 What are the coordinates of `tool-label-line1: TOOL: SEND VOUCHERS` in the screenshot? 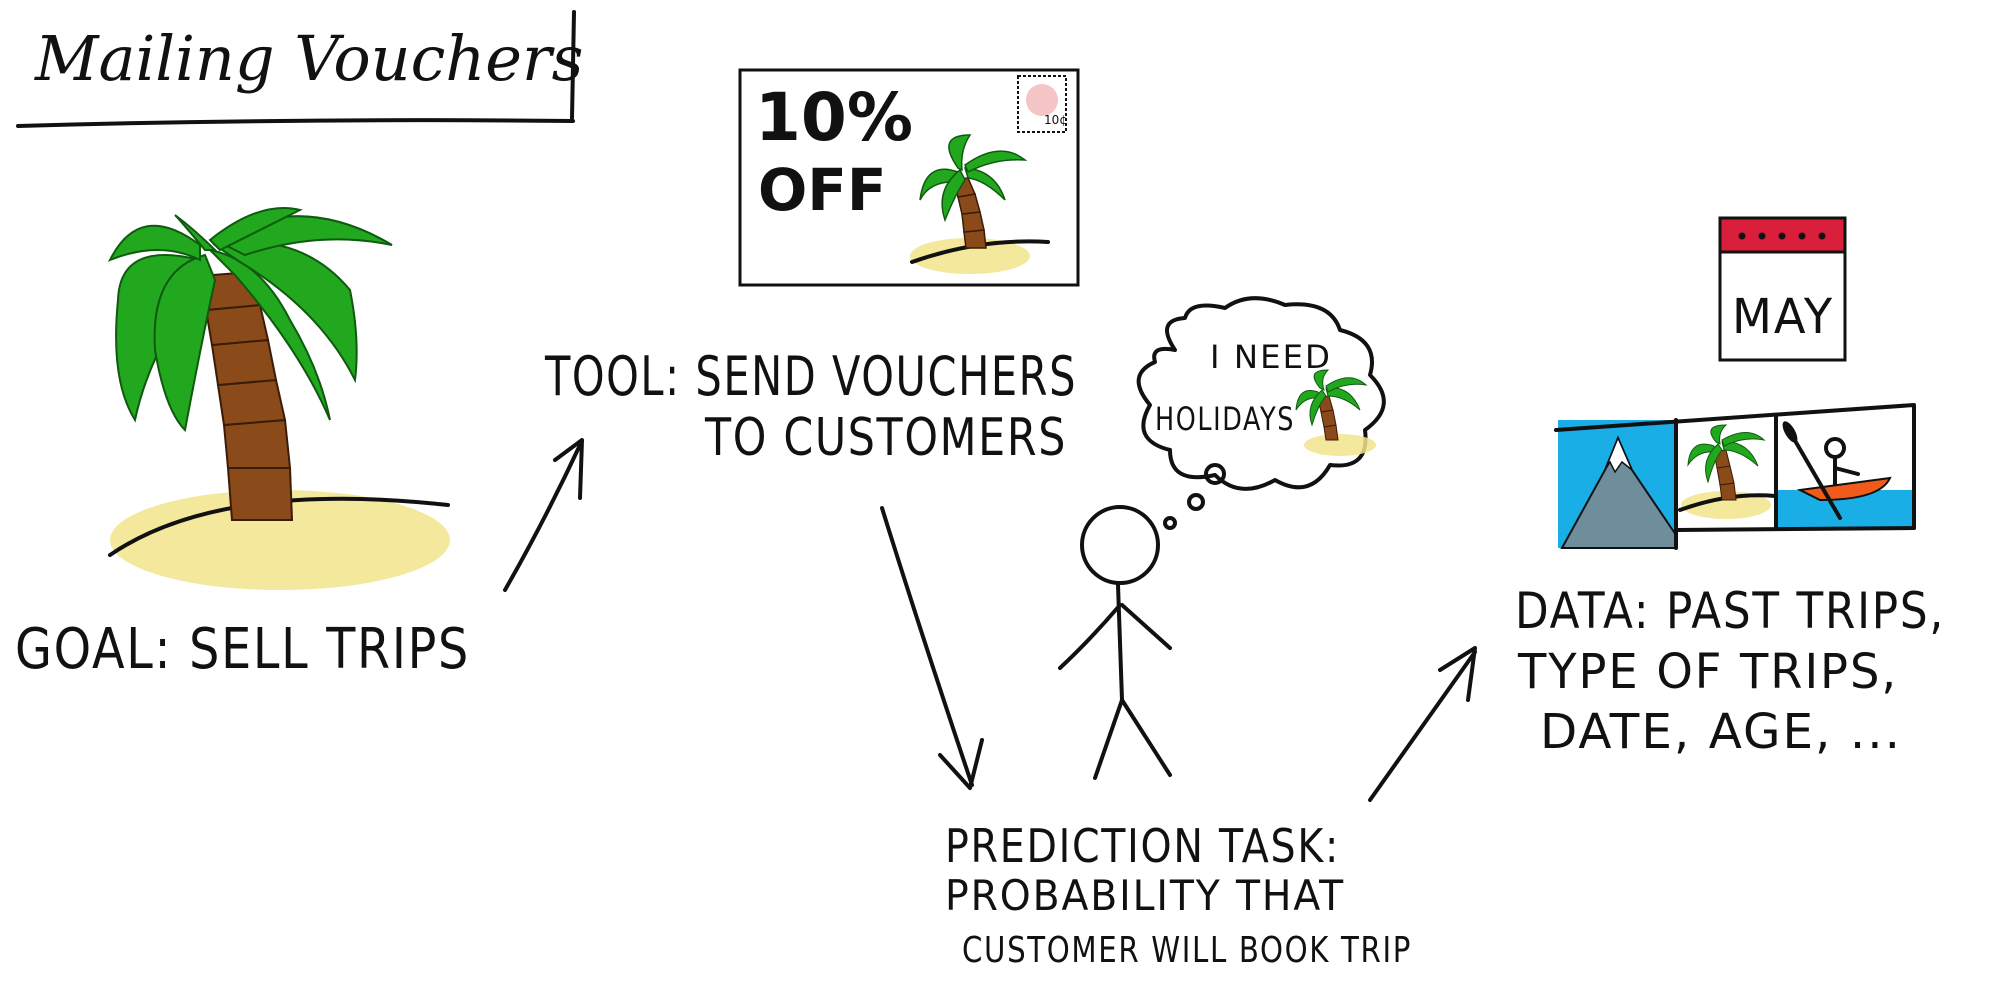 It's located at (810, 376).